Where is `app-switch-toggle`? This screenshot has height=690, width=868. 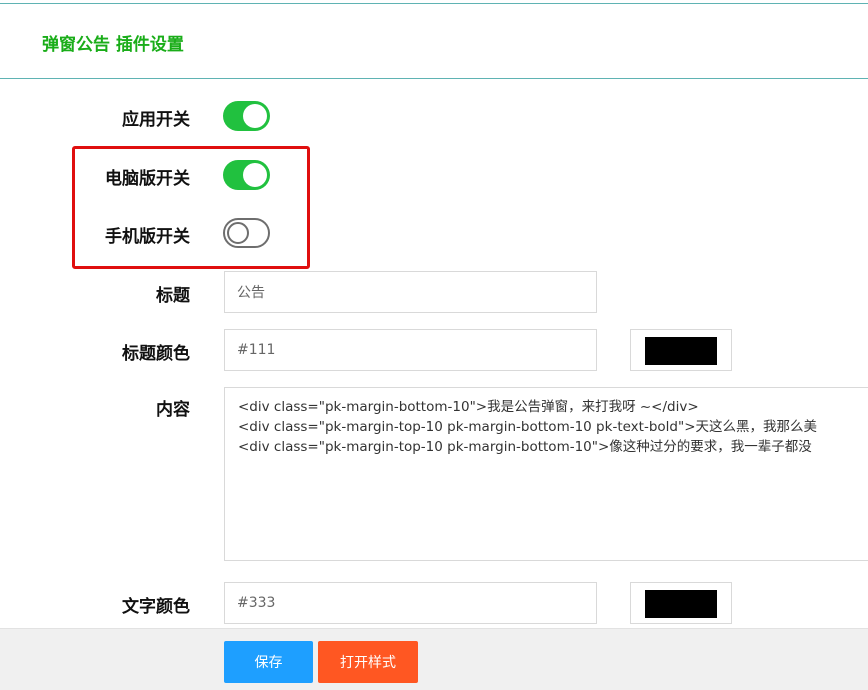 app-switch-toggle is located at coordinates (246, 116).